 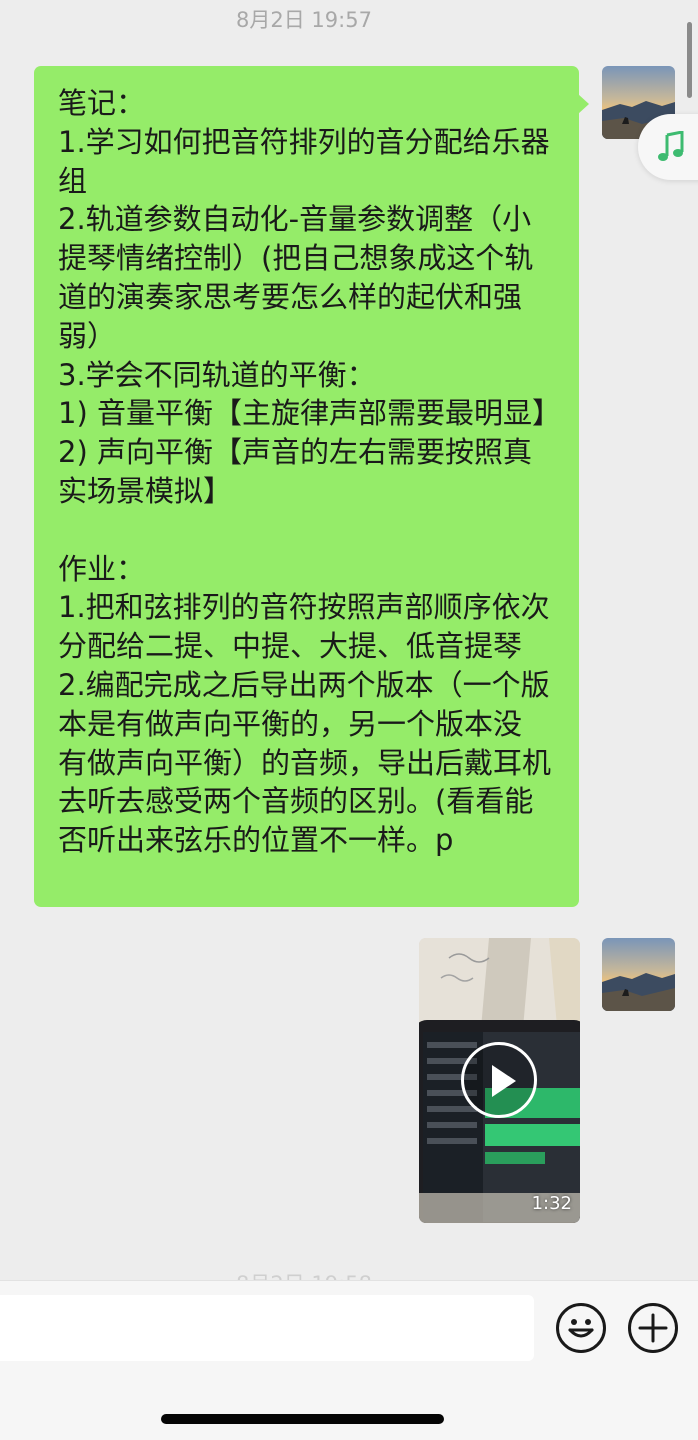 What do you see at coordinates (302, 1419) in the screenshot?
I see `home-indicator` at bounding box center [302, 1419].